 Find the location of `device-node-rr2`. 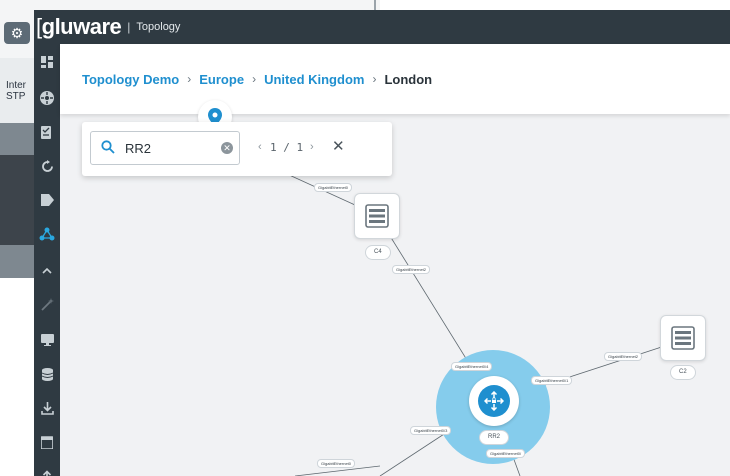

device-node-rr2 is located at coordinates (494, 401).